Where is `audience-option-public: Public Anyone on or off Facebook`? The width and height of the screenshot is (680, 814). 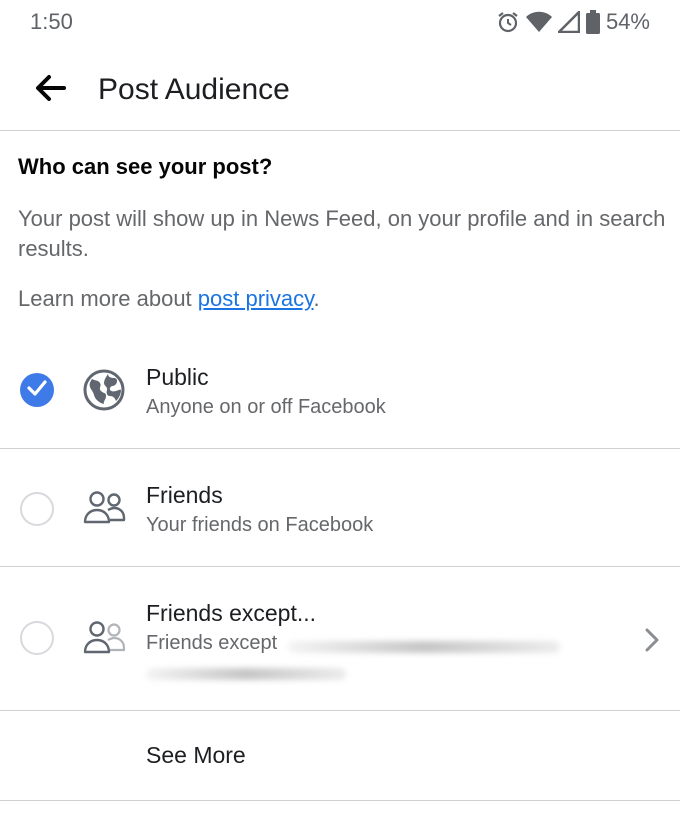
audience-option-public: Public Anyone on or off Facebook is located at coordinates (340, 404).